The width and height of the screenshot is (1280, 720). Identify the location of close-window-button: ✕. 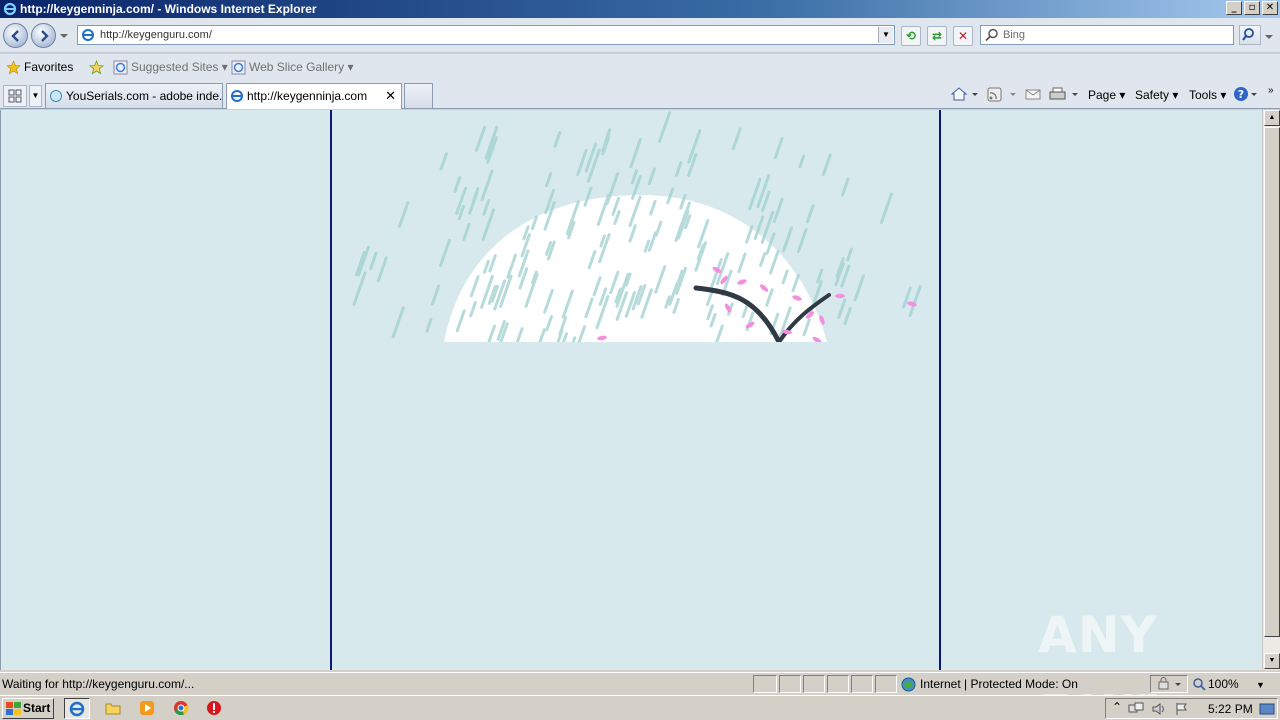
(1270, 8).